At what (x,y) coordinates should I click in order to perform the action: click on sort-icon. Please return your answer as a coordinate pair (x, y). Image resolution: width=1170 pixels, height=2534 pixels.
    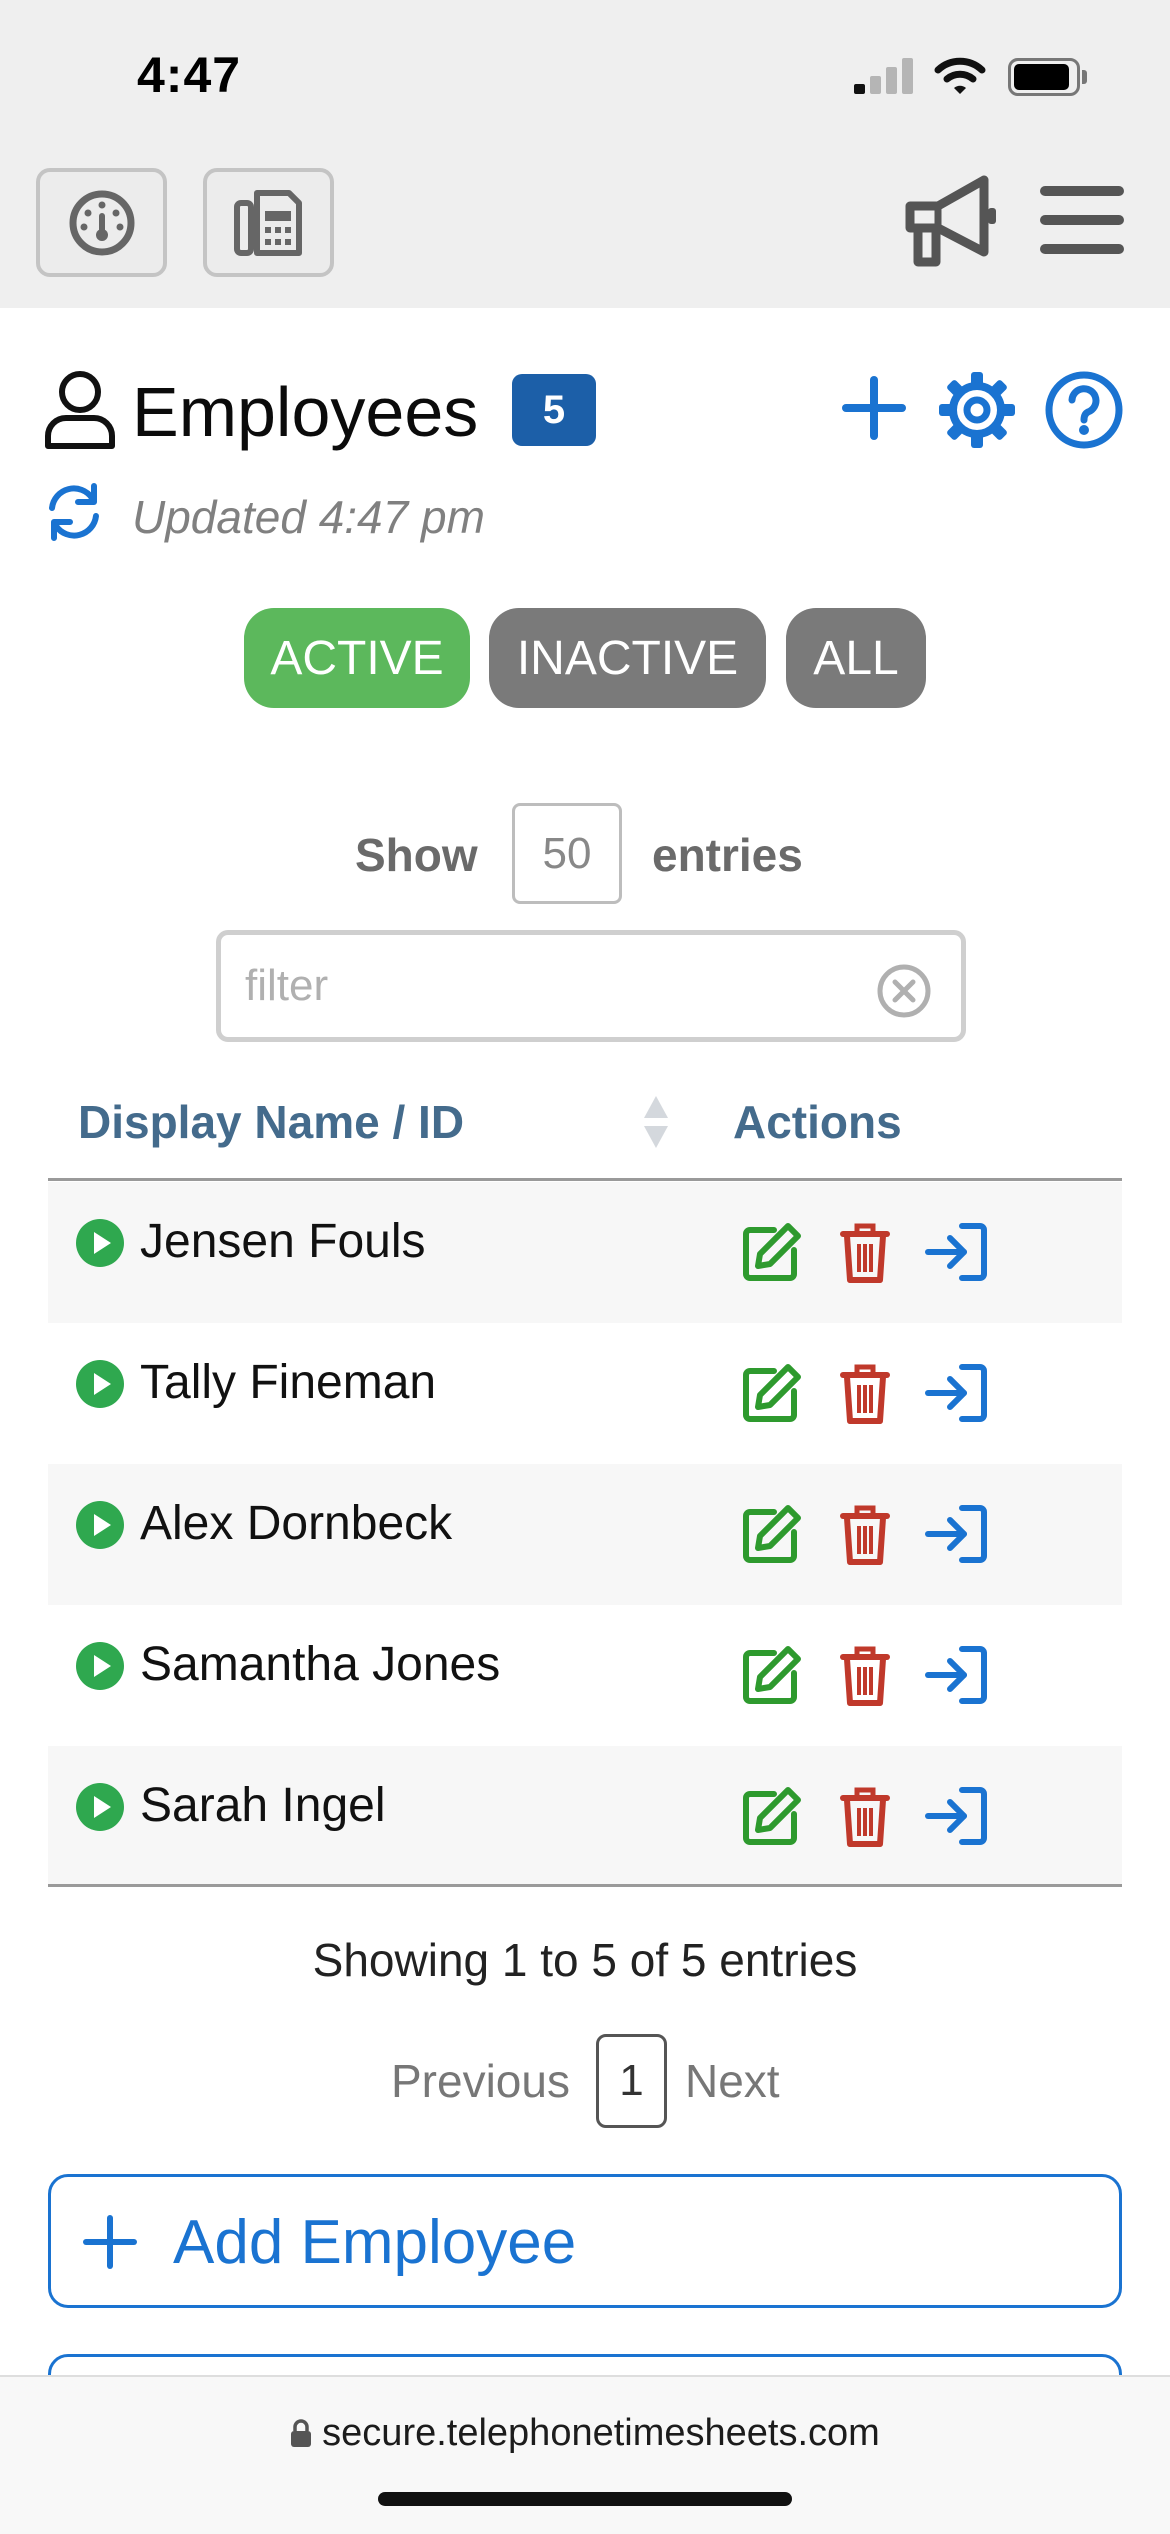
    Looking at the image, I should click on (656, 1122).